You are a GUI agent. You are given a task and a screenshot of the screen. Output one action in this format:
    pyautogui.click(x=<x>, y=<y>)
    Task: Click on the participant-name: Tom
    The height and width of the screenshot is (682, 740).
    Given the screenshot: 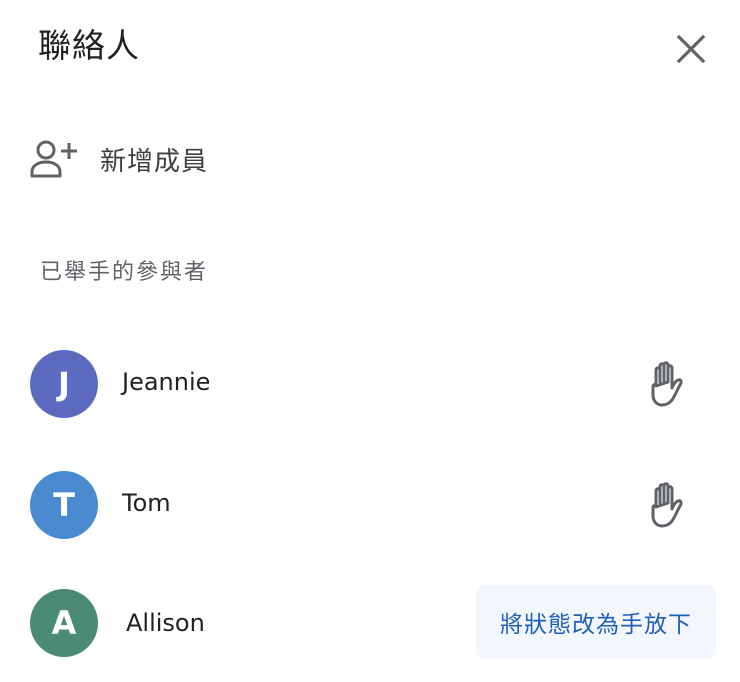 What is the action you would take?
    pyautogui.click(x=146, y=503)
    